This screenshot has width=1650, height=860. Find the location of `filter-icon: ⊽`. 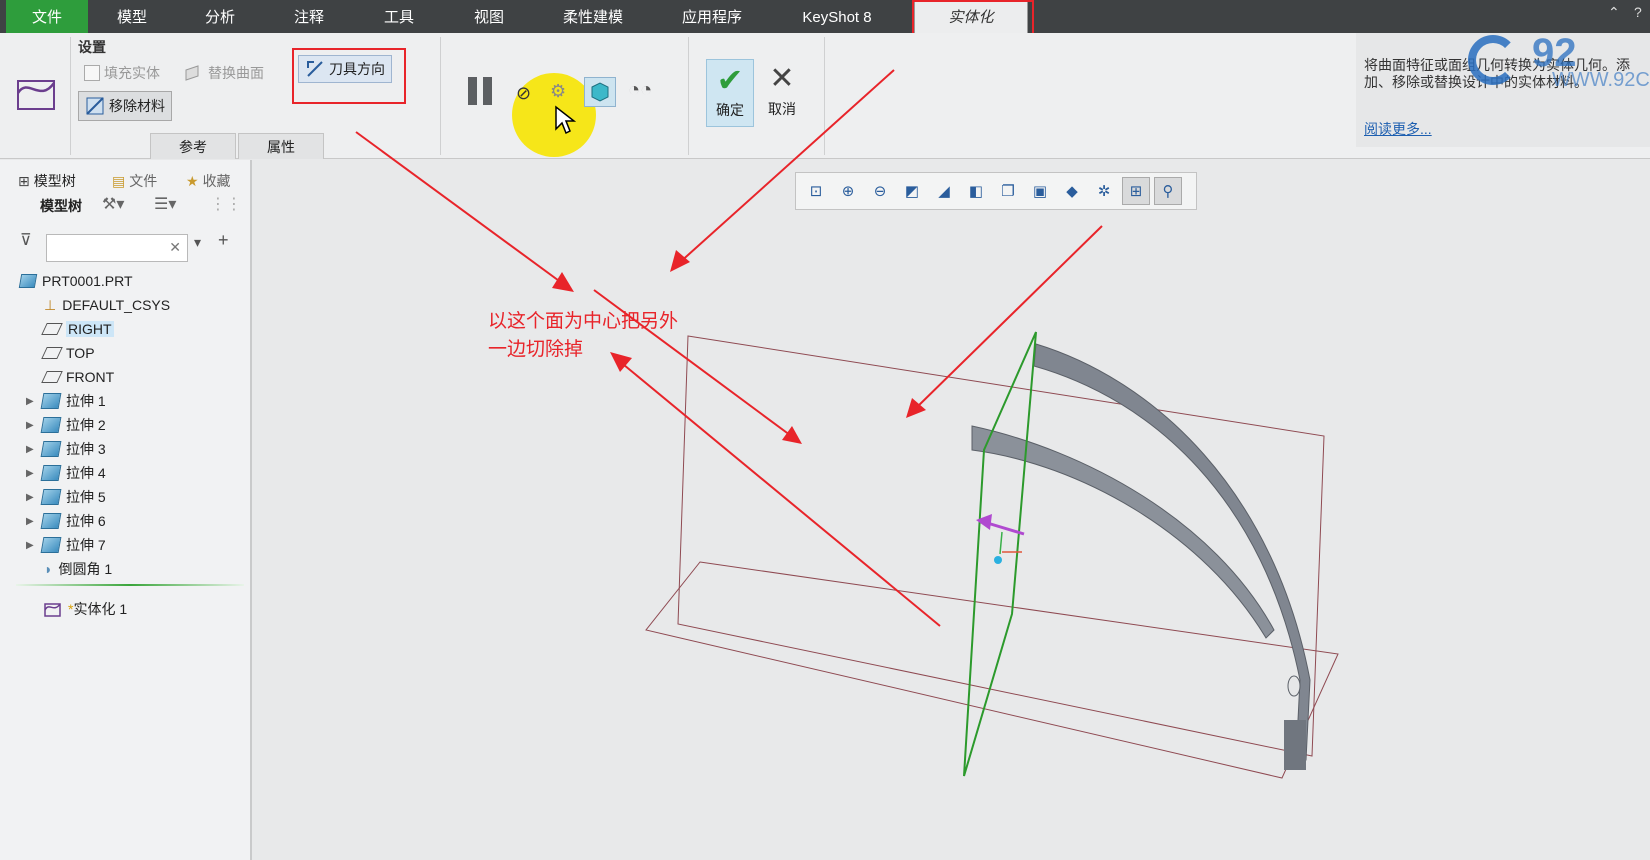

filter-icon: ⊽ is located at coordinates (26, 240).